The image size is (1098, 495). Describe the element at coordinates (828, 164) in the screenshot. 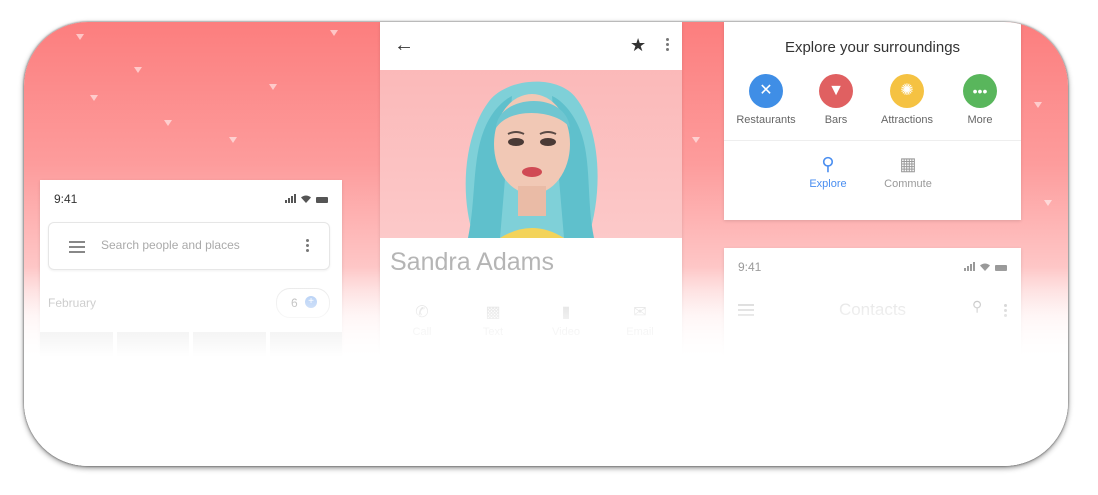

I see `map-pin-icon: ⚲` at that location.